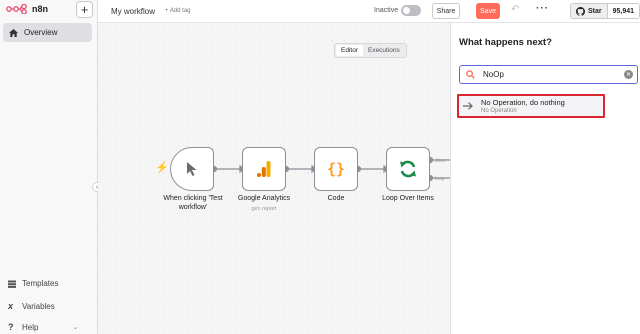 This screenshot has width=640, height=334. Describe the element at coordinates (440, 179) in the screenshot. I see `loop-output-loop: loop` at that location.